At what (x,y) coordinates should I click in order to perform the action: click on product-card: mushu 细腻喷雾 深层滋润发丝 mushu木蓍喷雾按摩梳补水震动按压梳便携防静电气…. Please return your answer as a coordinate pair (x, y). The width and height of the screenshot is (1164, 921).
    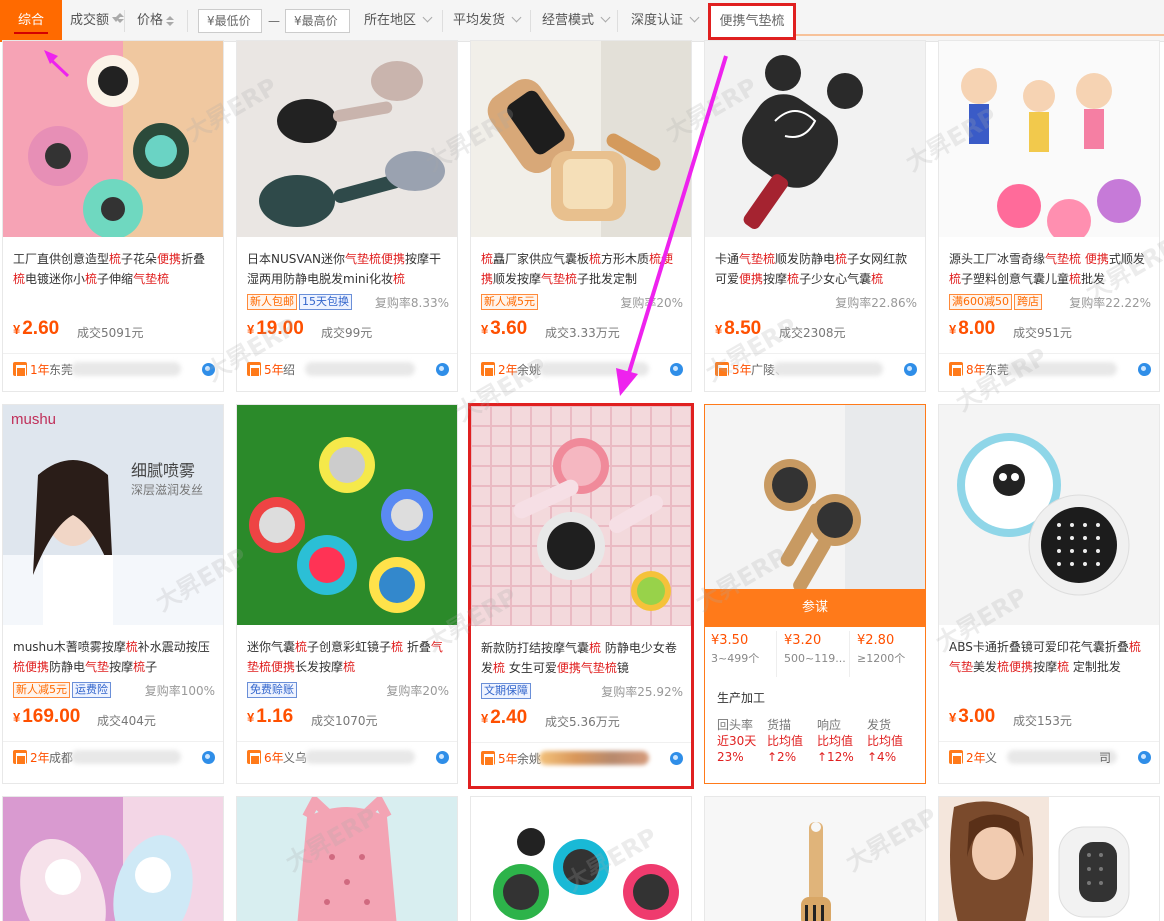
    Looking at the image, I should click on (113, 594).